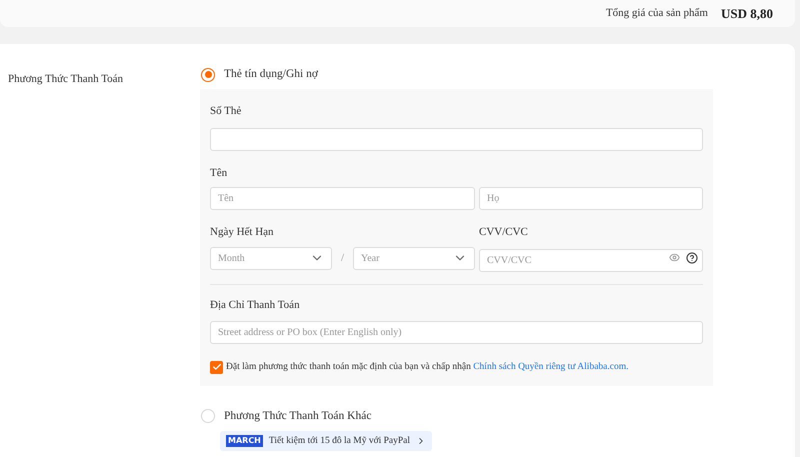 The image size is (800, 457). Describe the element at coordinates (219, 173) in the screenshot. I see `field-label: Tên` at that location.